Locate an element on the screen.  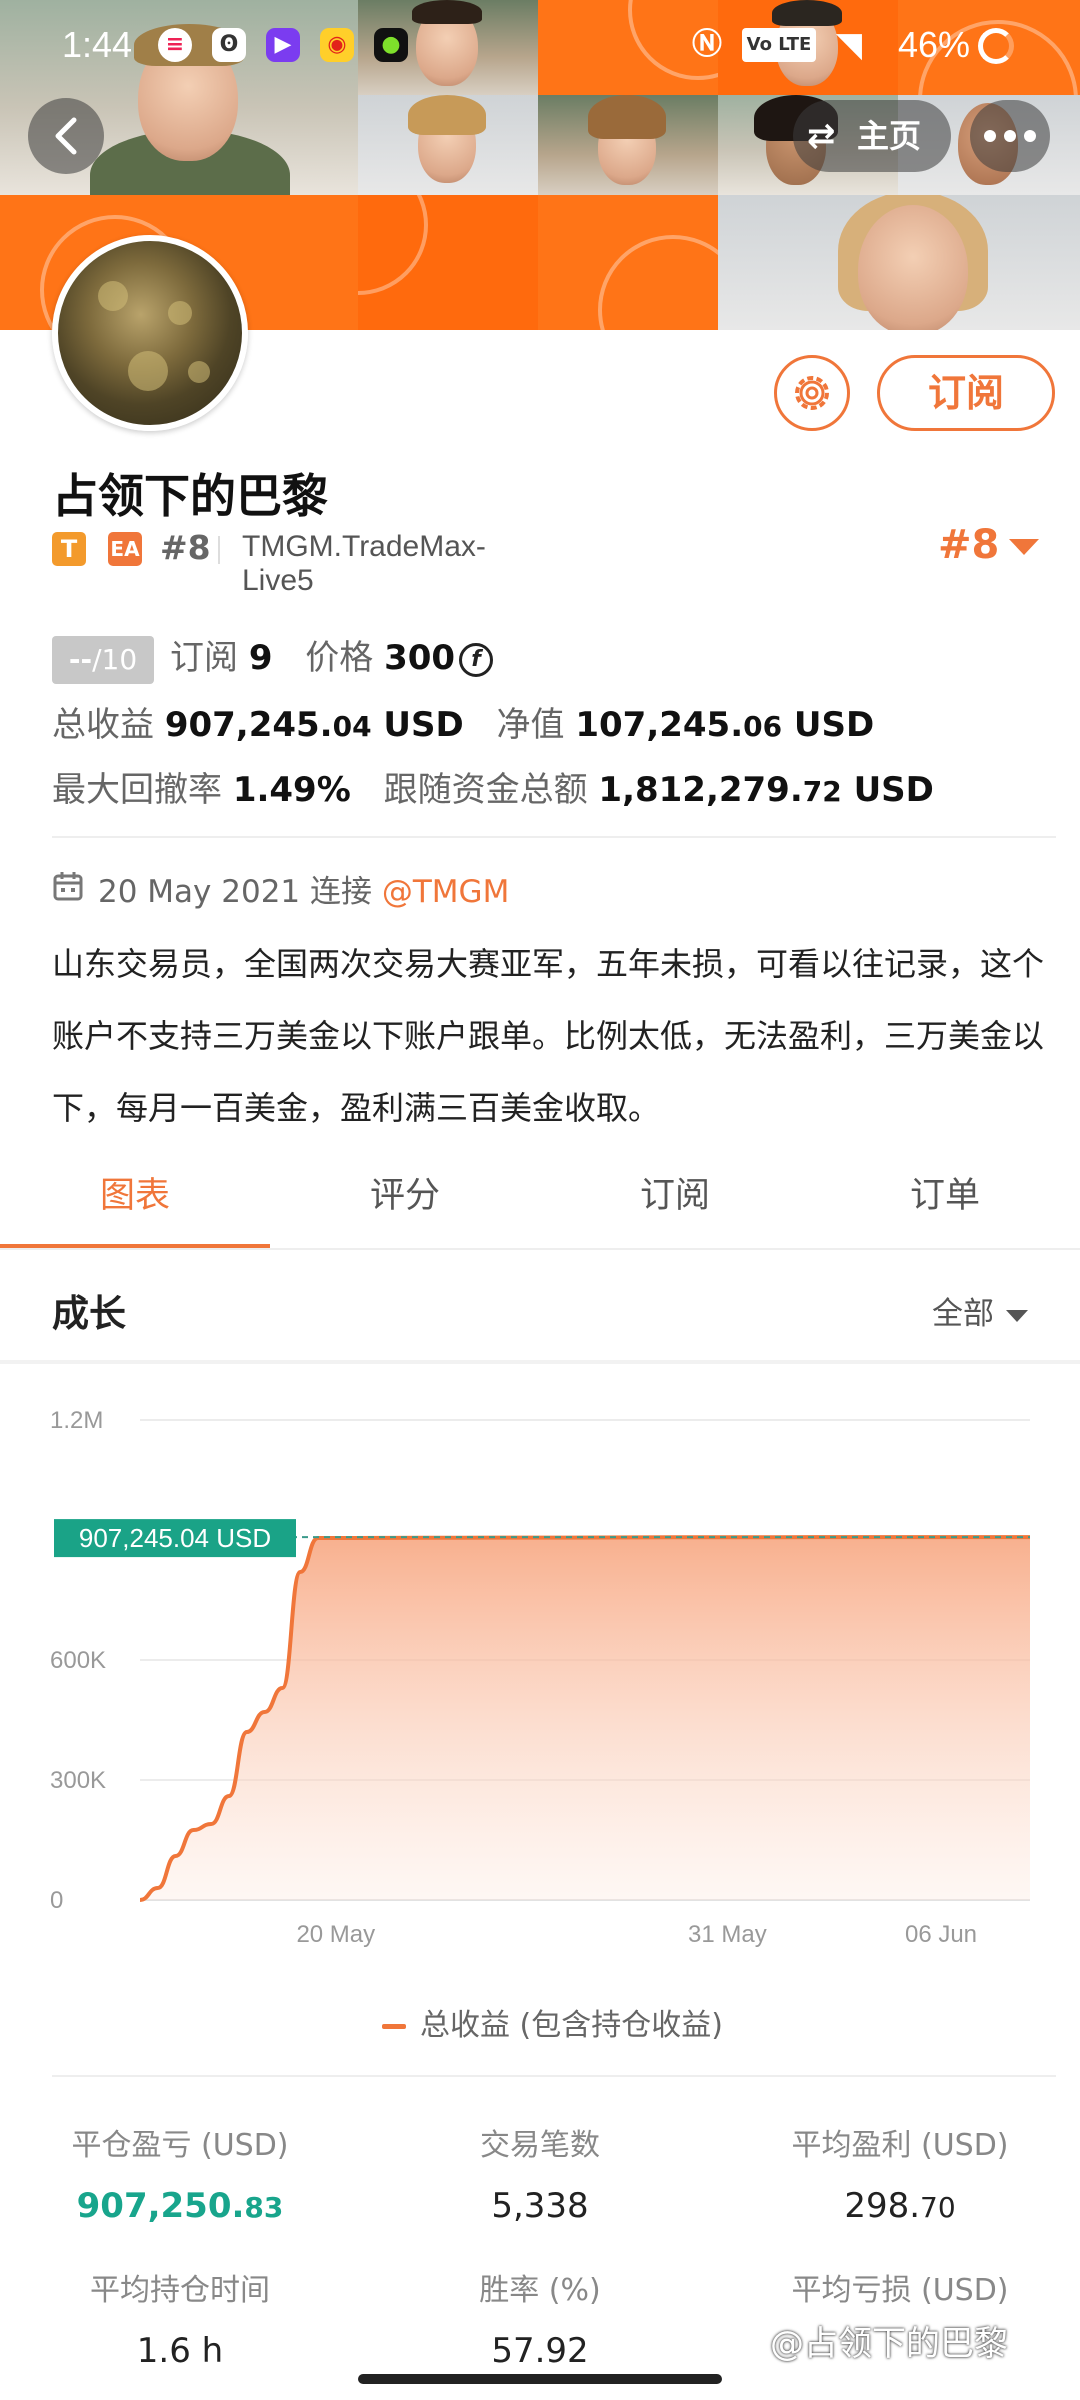
tab-orders: 订单 is located at coordinates (945, 1201).